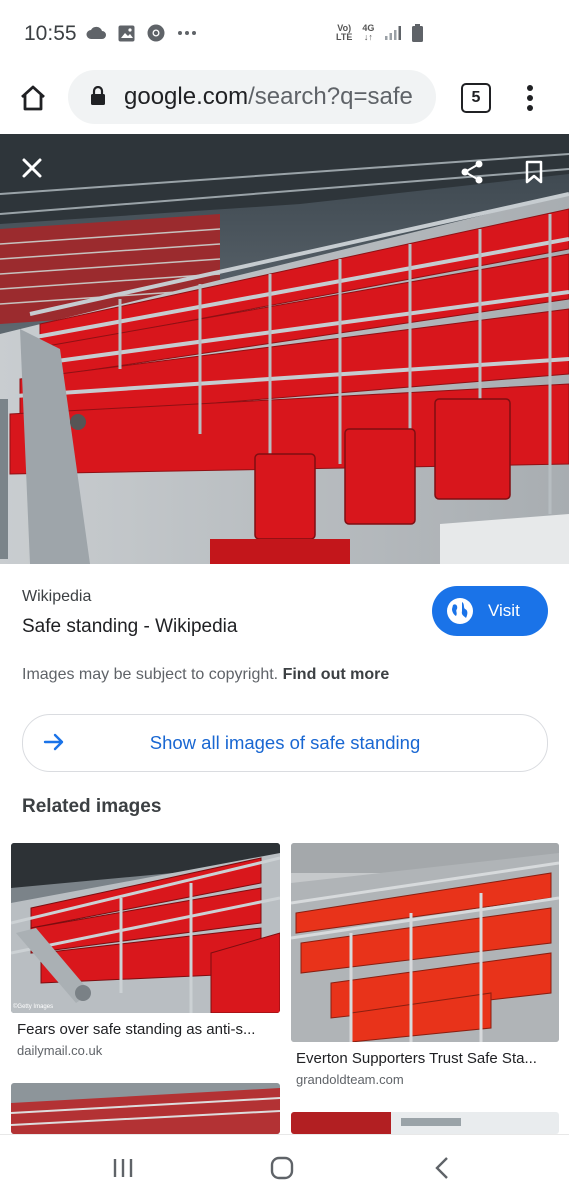  What do you see at coordinates (186, 96) in the screenshot?
I see `url-domain: google.com` at bounding box center [186, 96].